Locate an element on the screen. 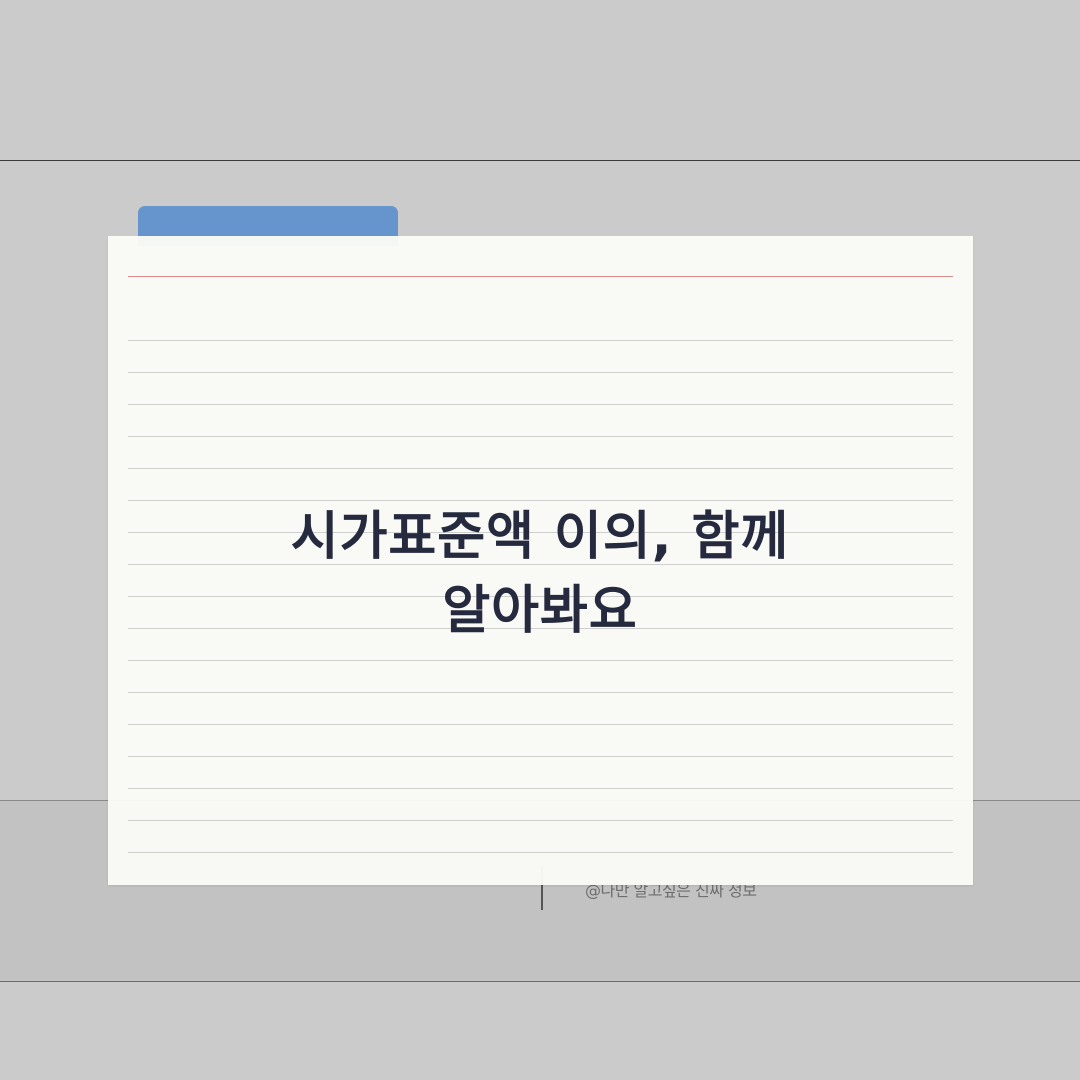 Image resolution: width=1080 pixels, height=1080 pixels. title-line-1: 시가표준액 이의, 함께 is located at coordinates (540, 537).